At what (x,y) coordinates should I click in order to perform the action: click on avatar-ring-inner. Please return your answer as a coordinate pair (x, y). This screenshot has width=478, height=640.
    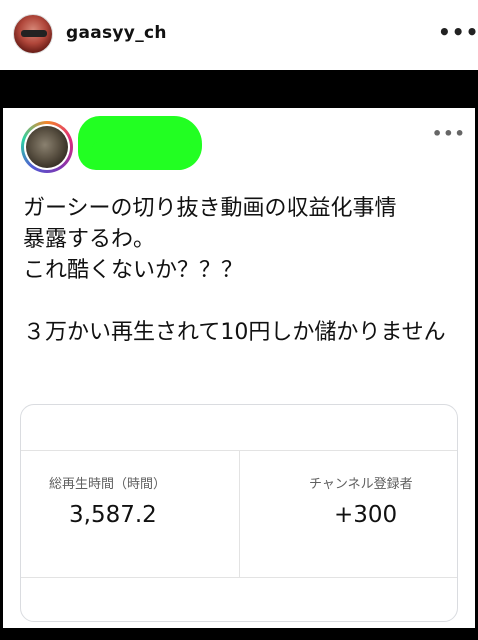
    Looking at the image, I should click on (47, 147).